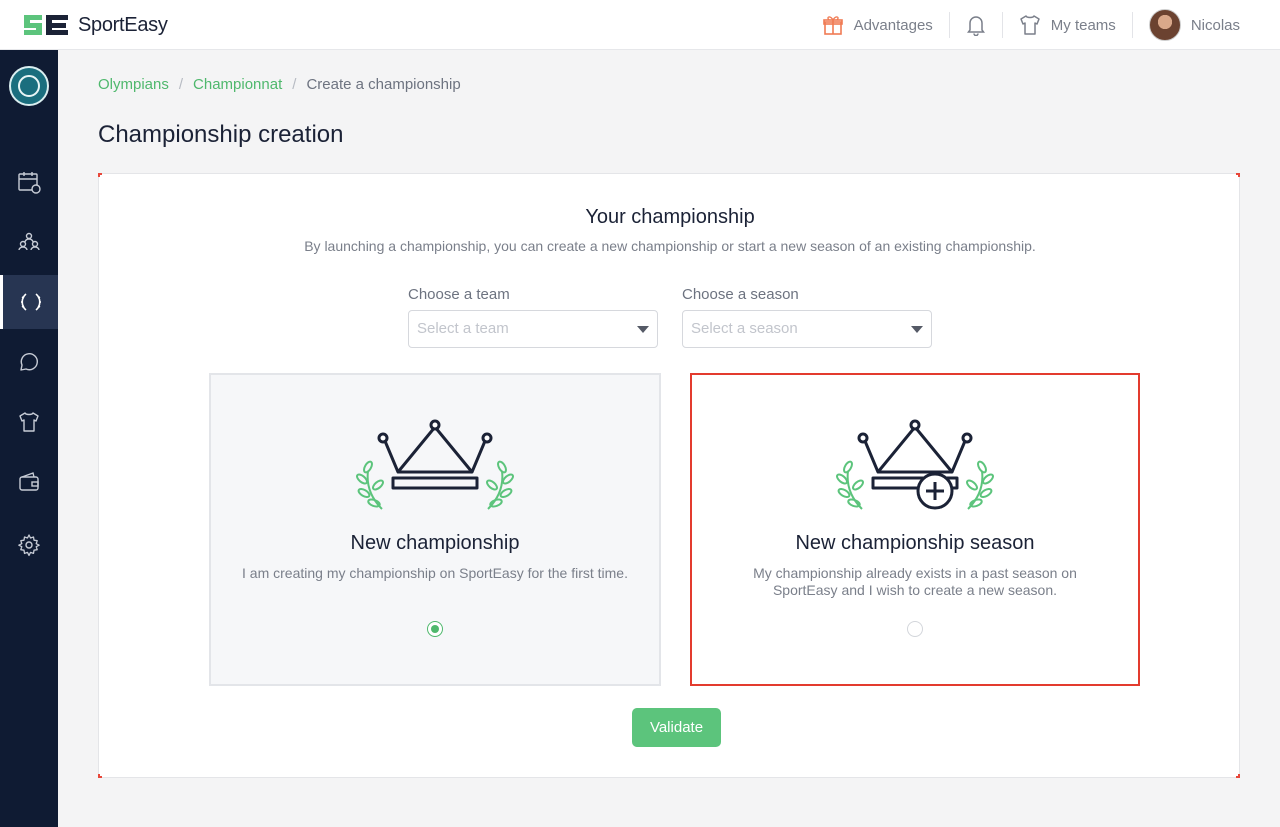  What do you see at coordinates (640, 25) in the screenshot?
I see `top-bar: SportEasy Advantages My teams Nicolas` at bounding box center [640, 25].